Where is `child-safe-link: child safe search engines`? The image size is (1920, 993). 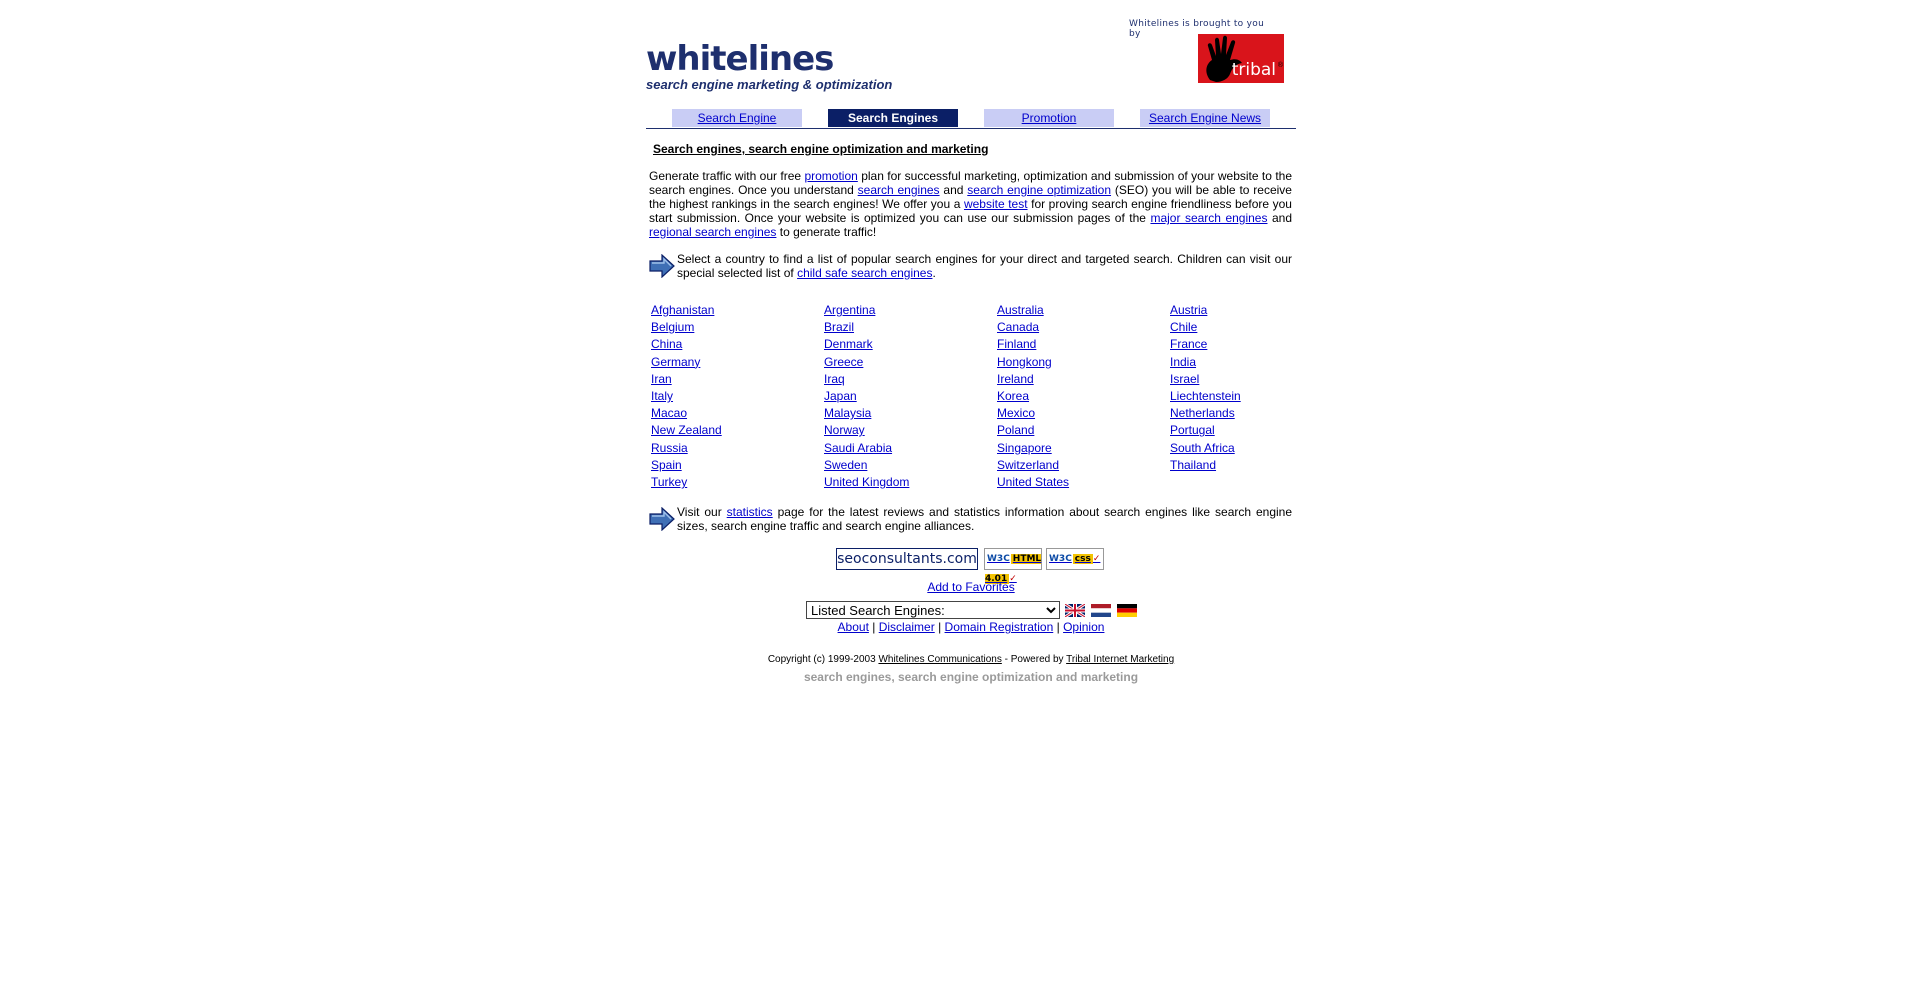
child-safe-link: child safe search engines is located at coordinates (864, 273).